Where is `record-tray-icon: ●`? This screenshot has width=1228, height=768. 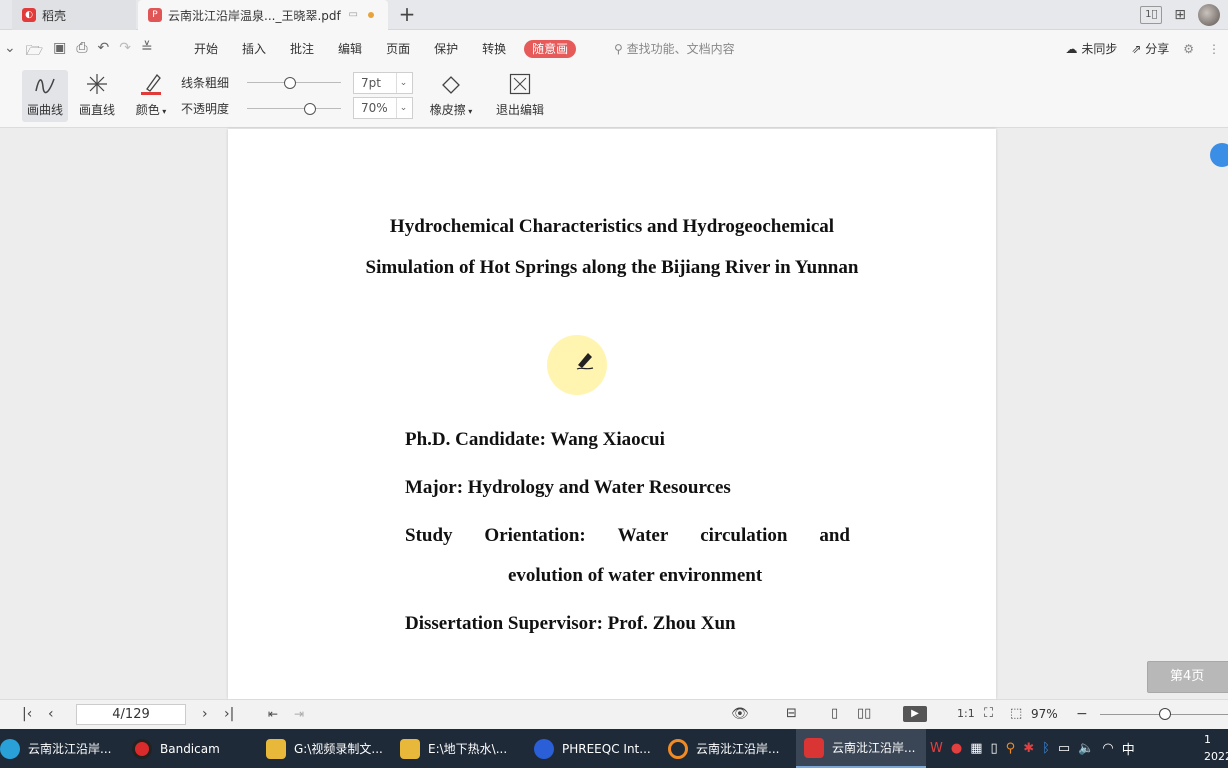
record-tray-icon: ● is located at coordinates (956, 748).